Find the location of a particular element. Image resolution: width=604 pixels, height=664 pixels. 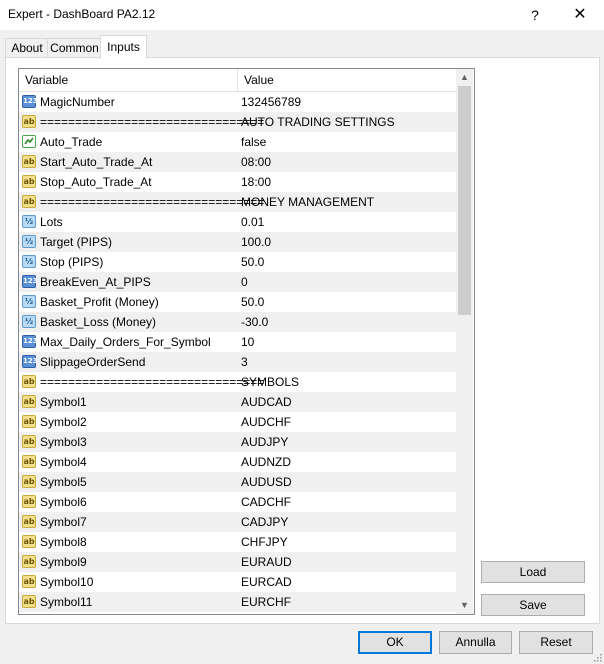

column-header-variable: Variable is located at coordinates (128, 80).